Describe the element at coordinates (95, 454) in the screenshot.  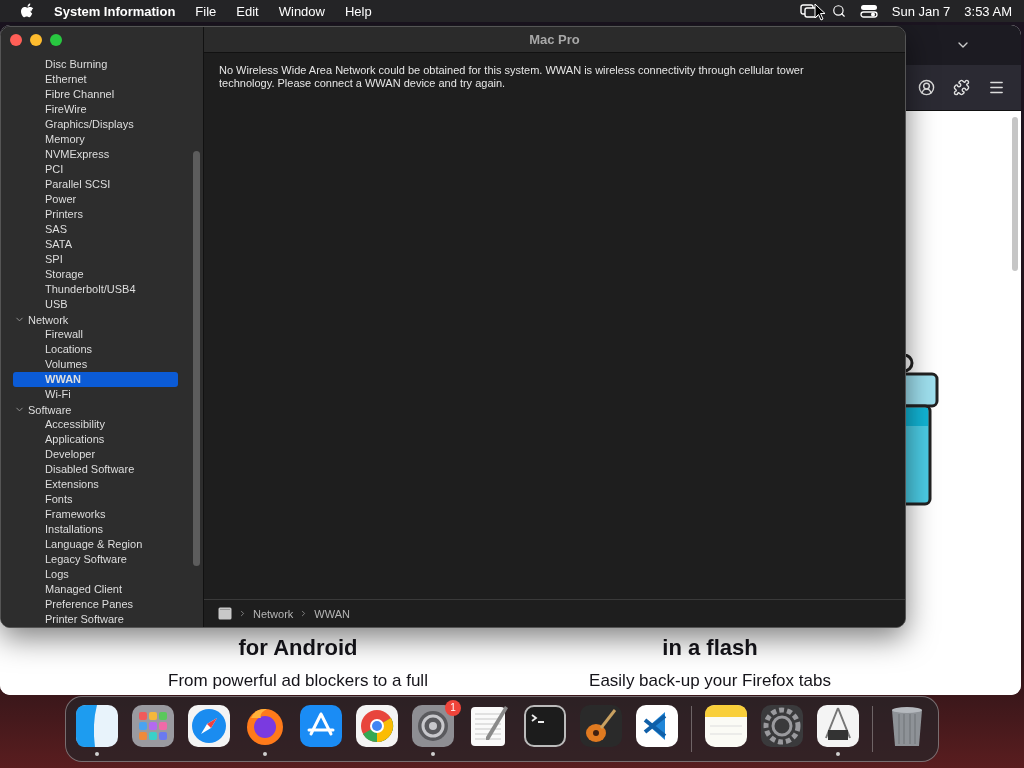
I see `sidebar-item: Developer` at that location.